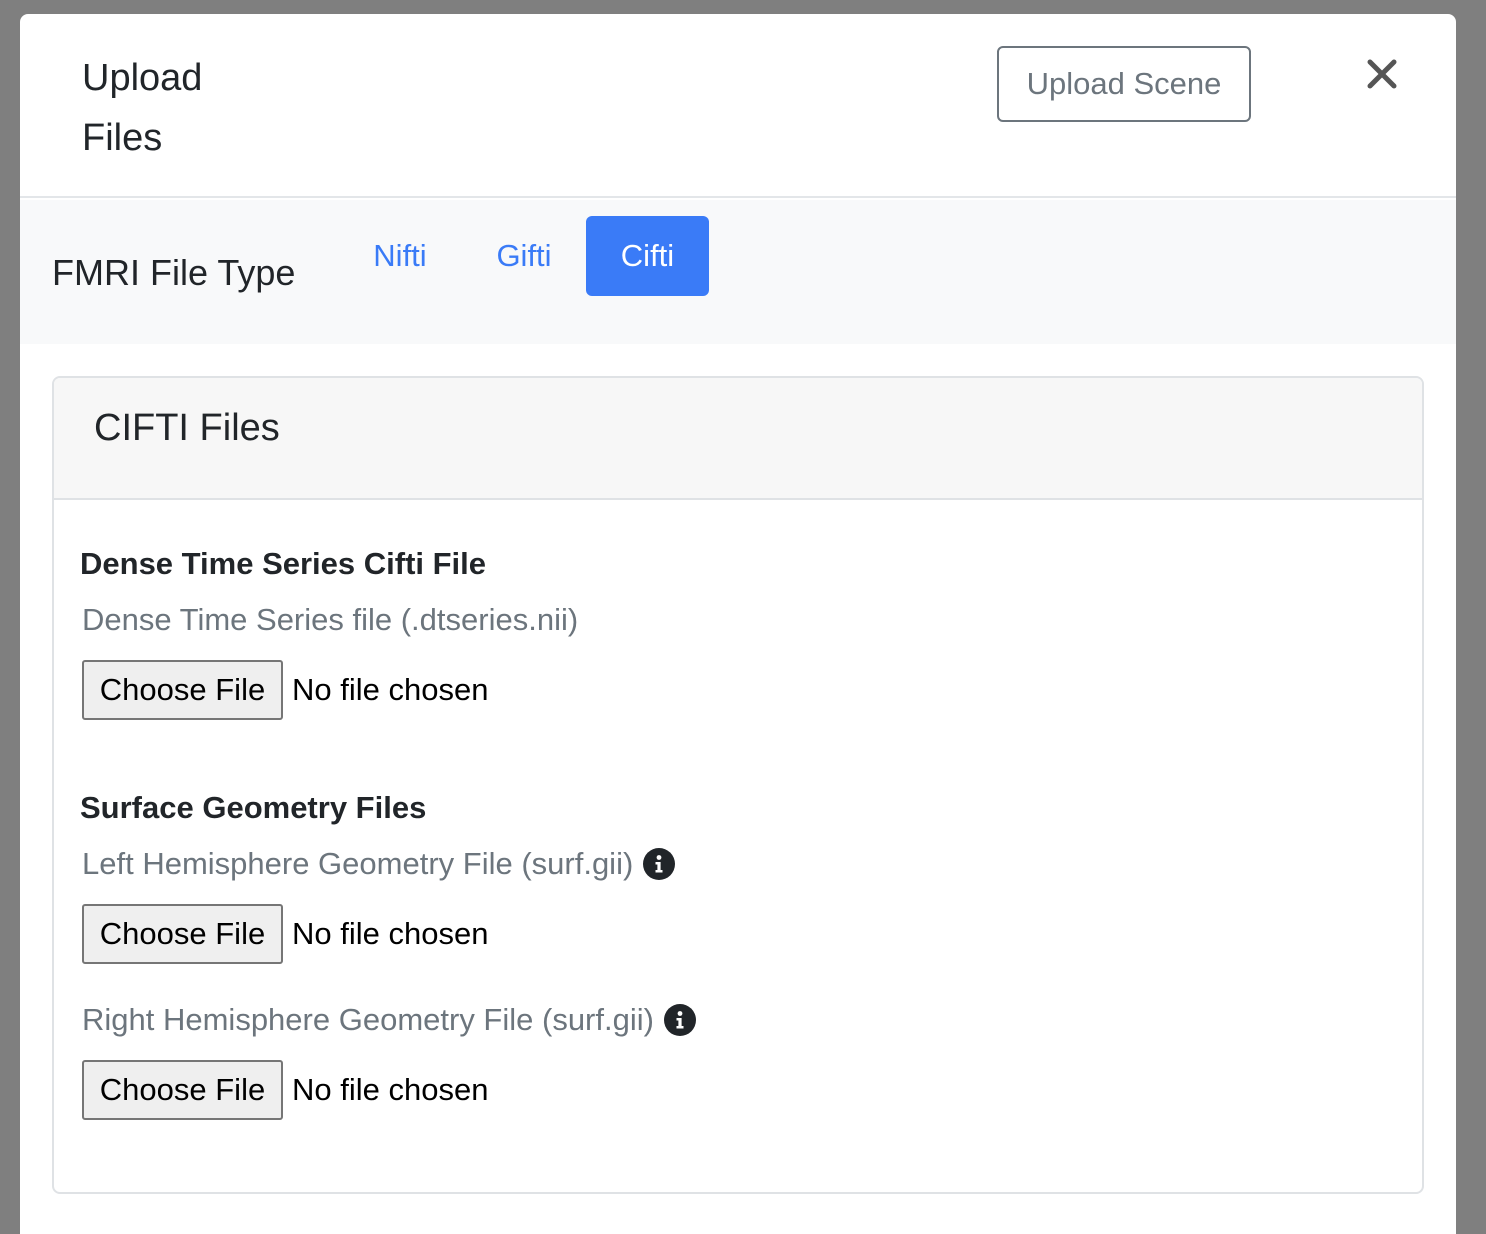  I want to click on tab-cifti: Cifti, so click(647, 256).